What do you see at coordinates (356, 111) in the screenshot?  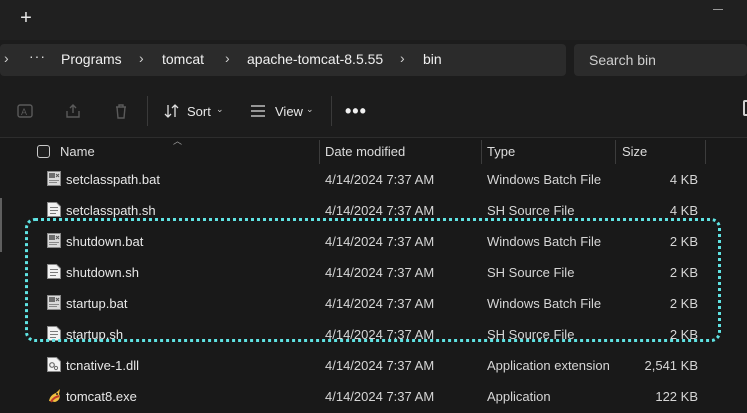 I see `more-options-button: •••` at bounding box center [356, 111].